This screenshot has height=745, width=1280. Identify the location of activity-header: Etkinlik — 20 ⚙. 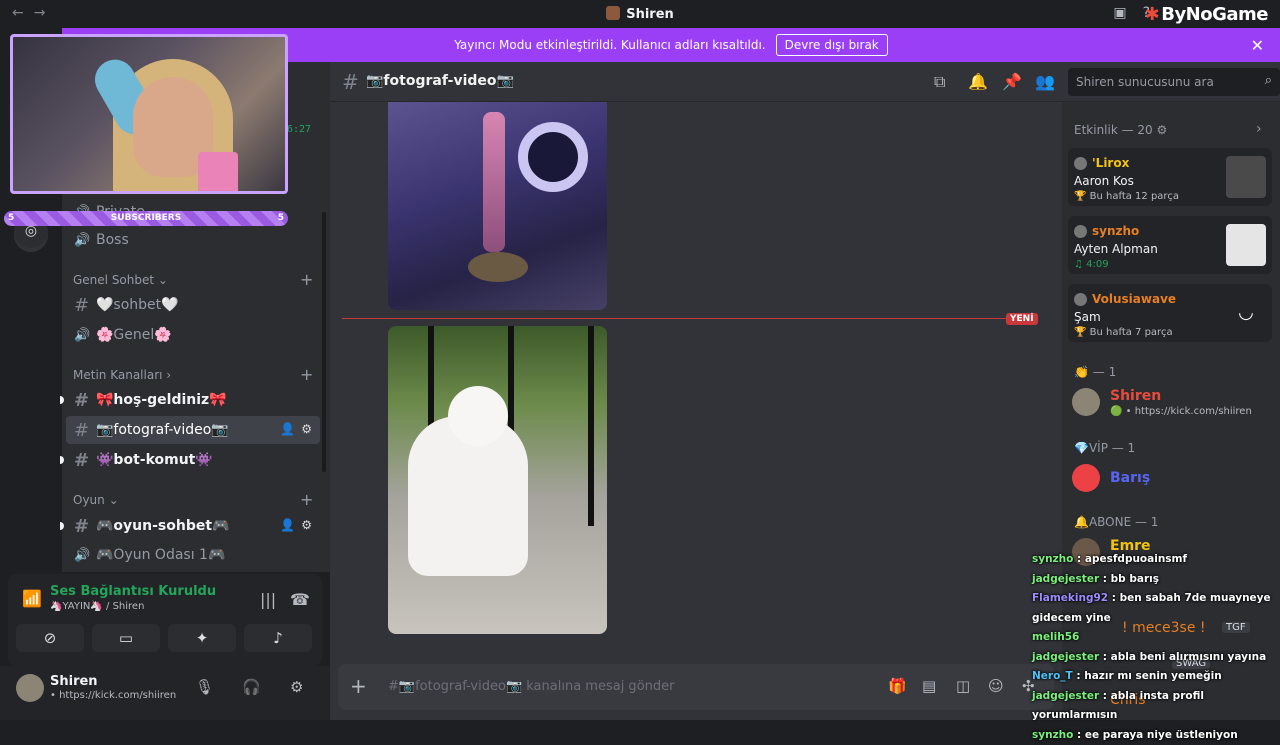
(1120, 130).